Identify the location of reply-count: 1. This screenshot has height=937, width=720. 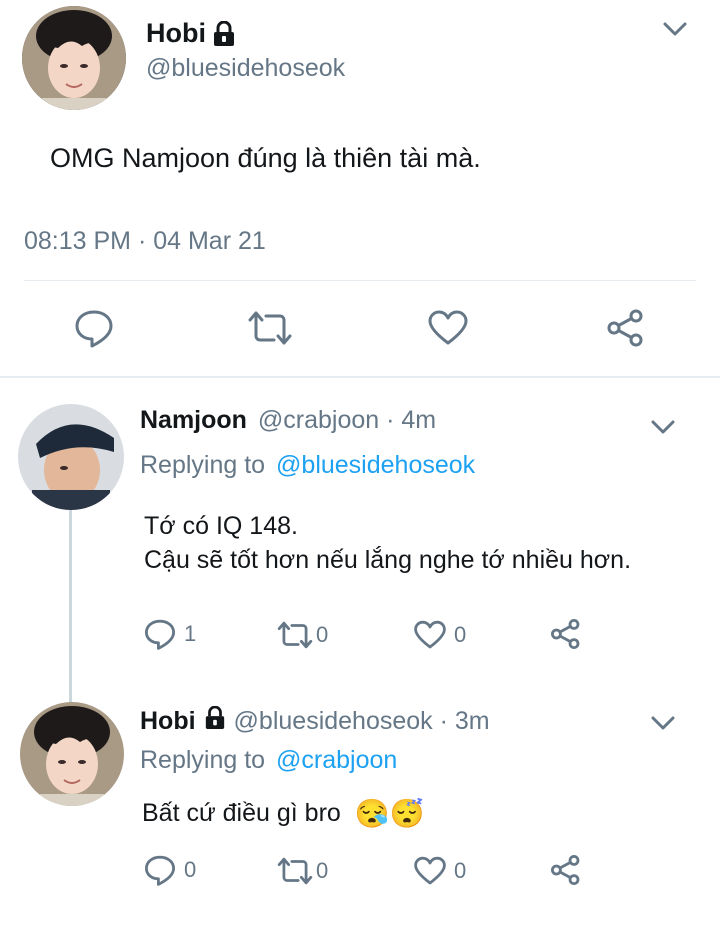
(190, 633).